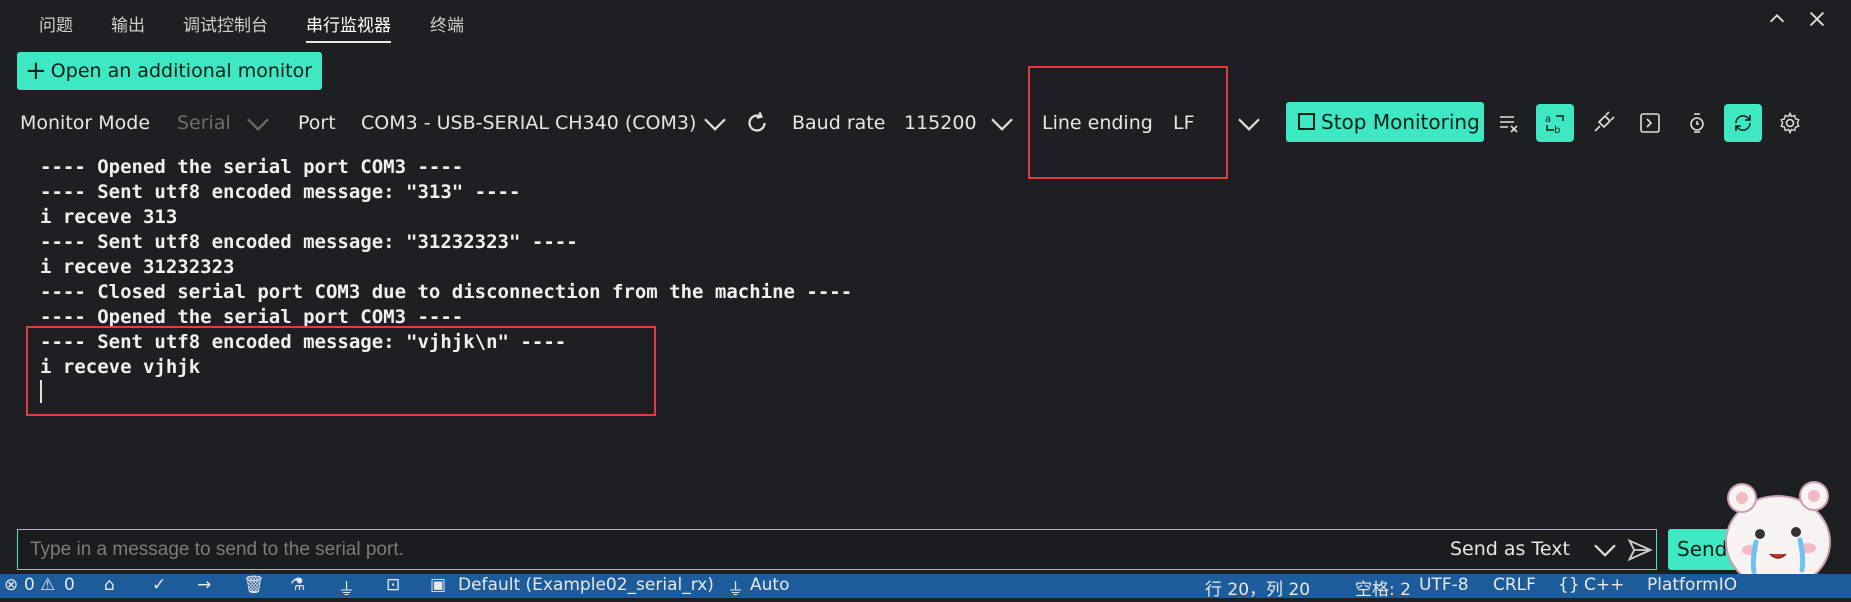 Image resolution: width=1851 pixels, height=602 pixels. Describe the element at coordinates (757, 123) in the screenshot. I see `refresh-icon` at that location.